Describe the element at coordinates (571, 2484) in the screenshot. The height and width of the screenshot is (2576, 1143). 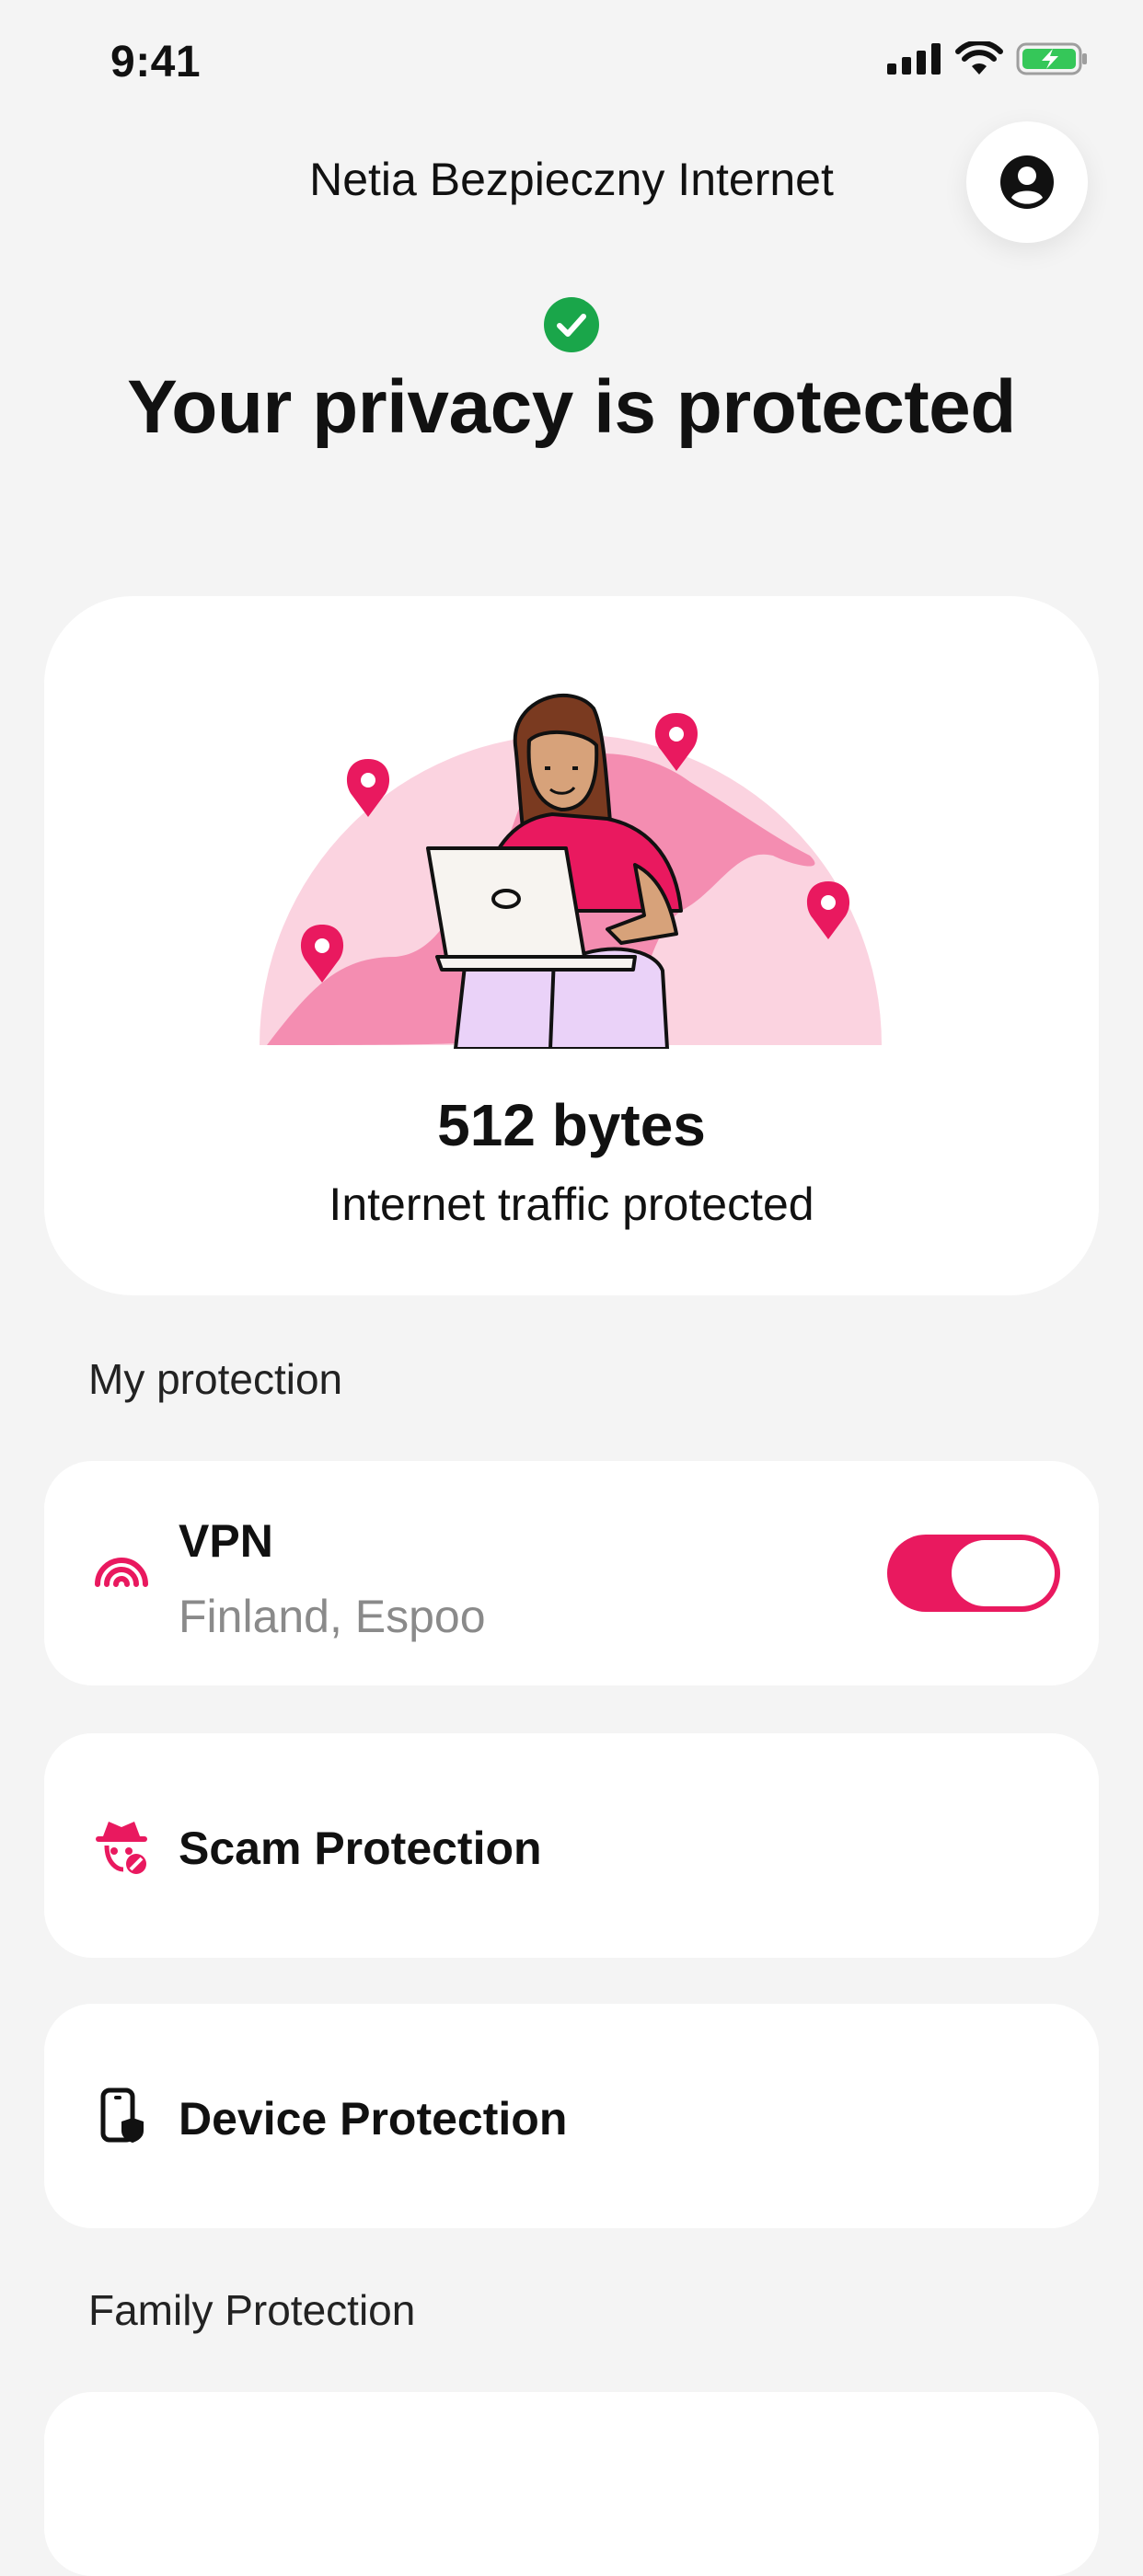
I see `family-protection-card` at that location.